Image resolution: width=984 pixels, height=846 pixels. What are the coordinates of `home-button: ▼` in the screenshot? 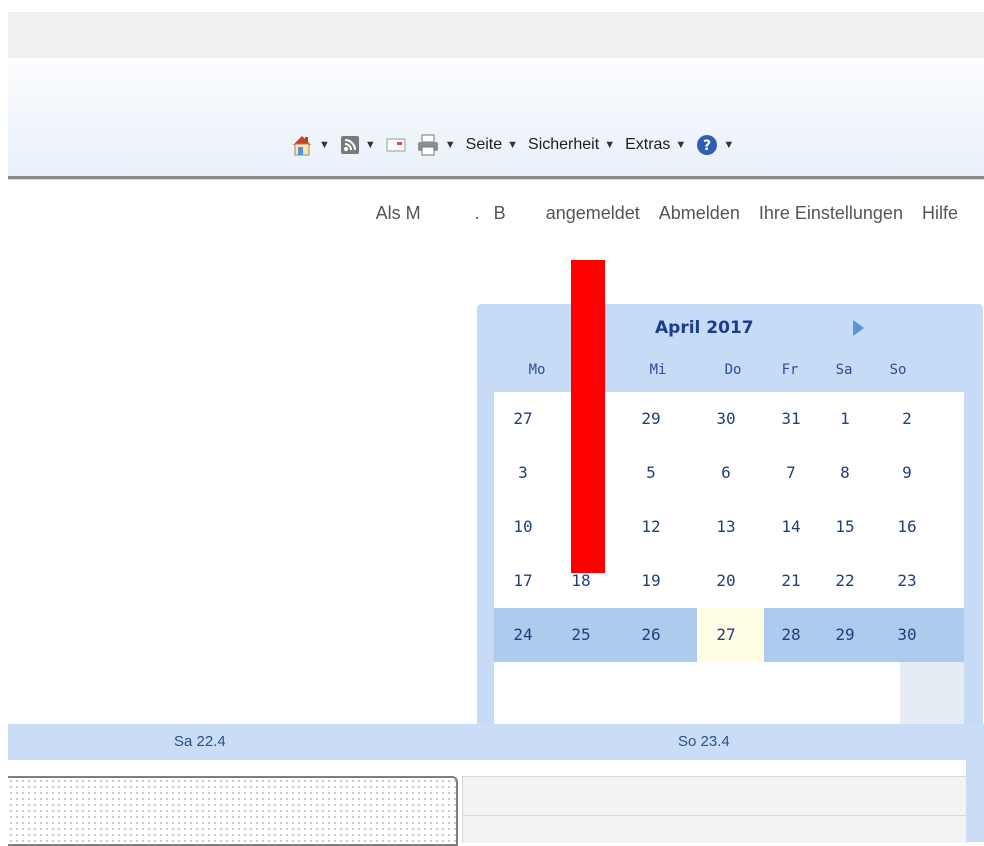 It's located at (310, 145).